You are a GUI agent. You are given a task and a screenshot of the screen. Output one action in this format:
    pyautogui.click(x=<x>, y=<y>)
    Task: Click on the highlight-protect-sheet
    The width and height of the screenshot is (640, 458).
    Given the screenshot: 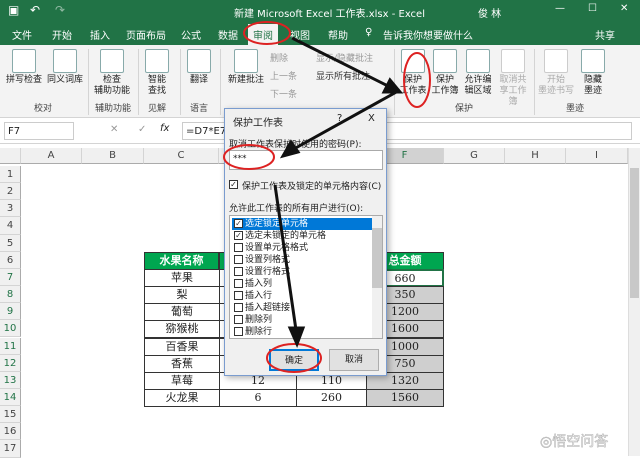 What is the action you would take?
    pyautogui.click(x=417, y=80)
    